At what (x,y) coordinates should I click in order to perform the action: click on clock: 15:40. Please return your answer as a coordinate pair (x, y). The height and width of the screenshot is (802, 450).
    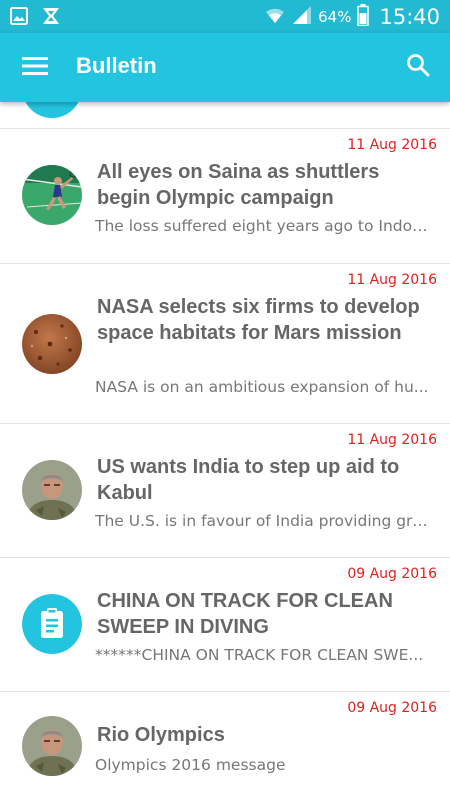
    Looking at the image, I should click on (409, 17).